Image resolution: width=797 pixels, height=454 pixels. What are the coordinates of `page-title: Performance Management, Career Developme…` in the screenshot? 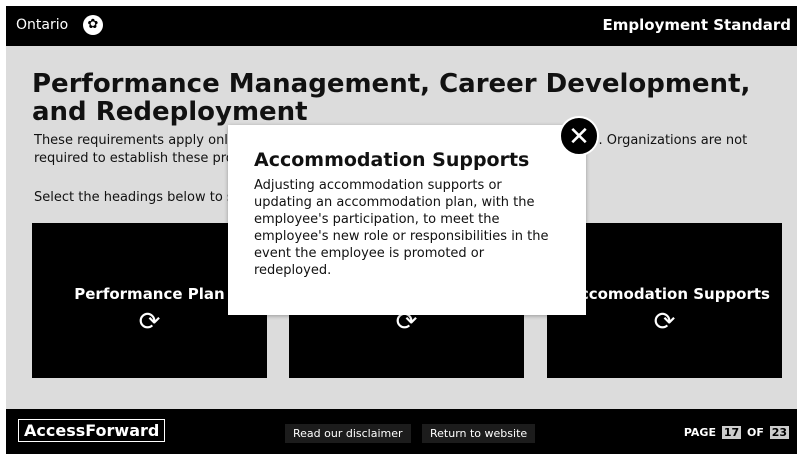 It's located at (391, 98).